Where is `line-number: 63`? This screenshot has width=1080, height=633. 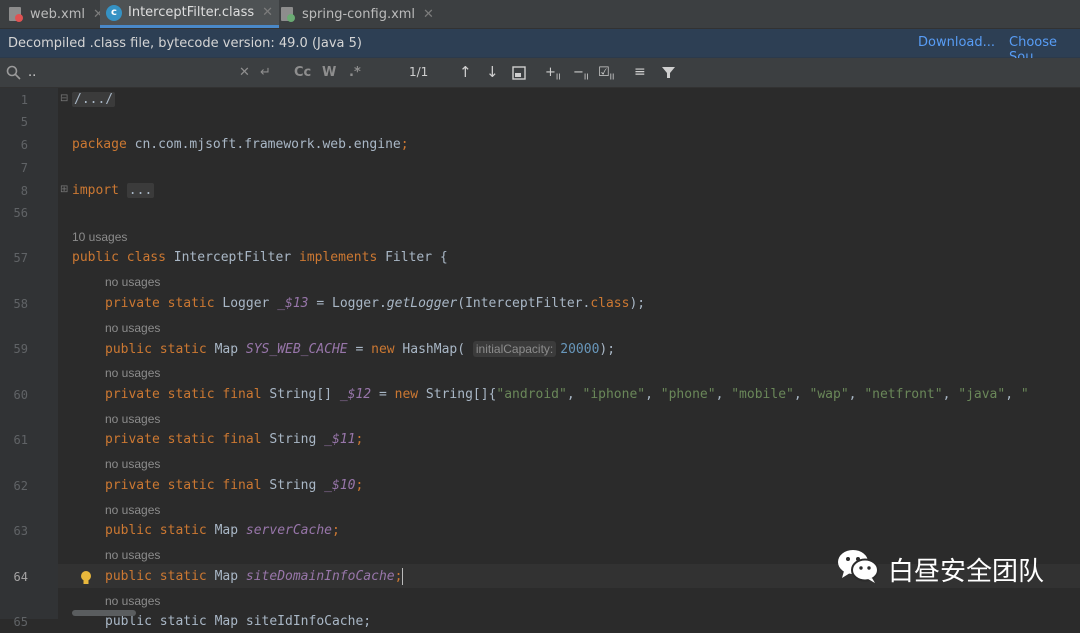 line-number: 63 is located at coordinates (20, 531).